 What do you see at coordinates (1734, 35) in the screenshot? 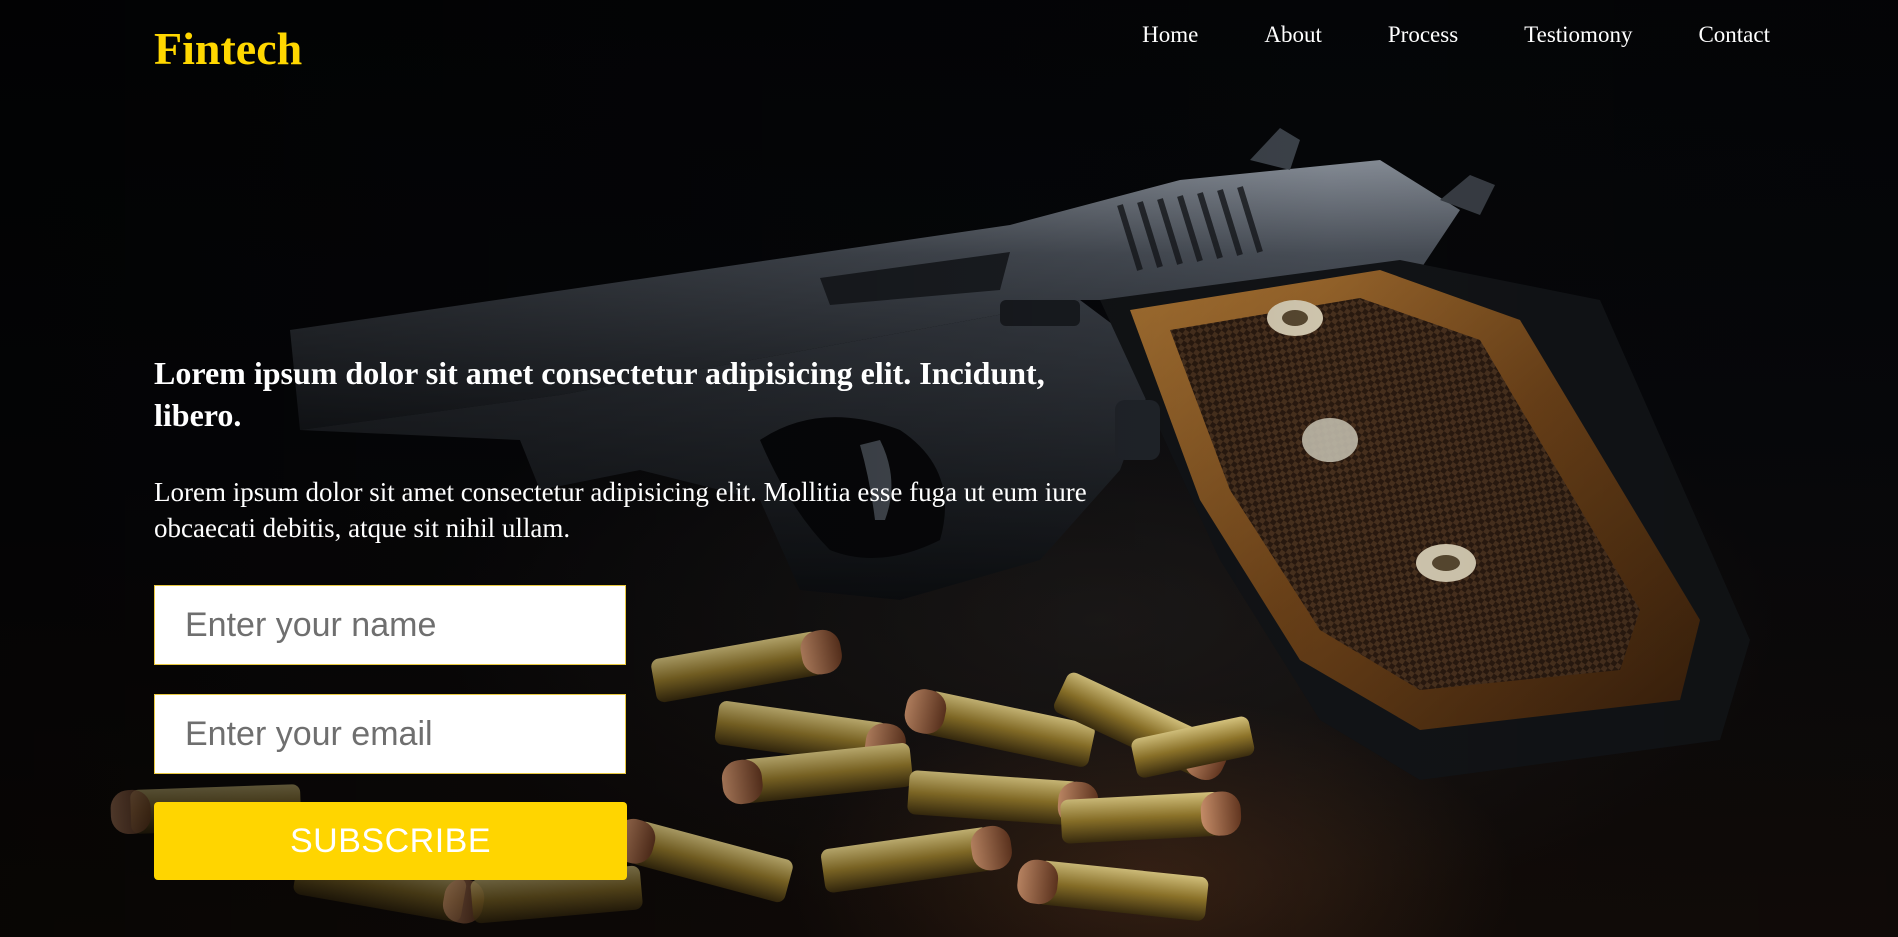
I see `nav-link-contact: Contact` at bounding box center [1734, 35].